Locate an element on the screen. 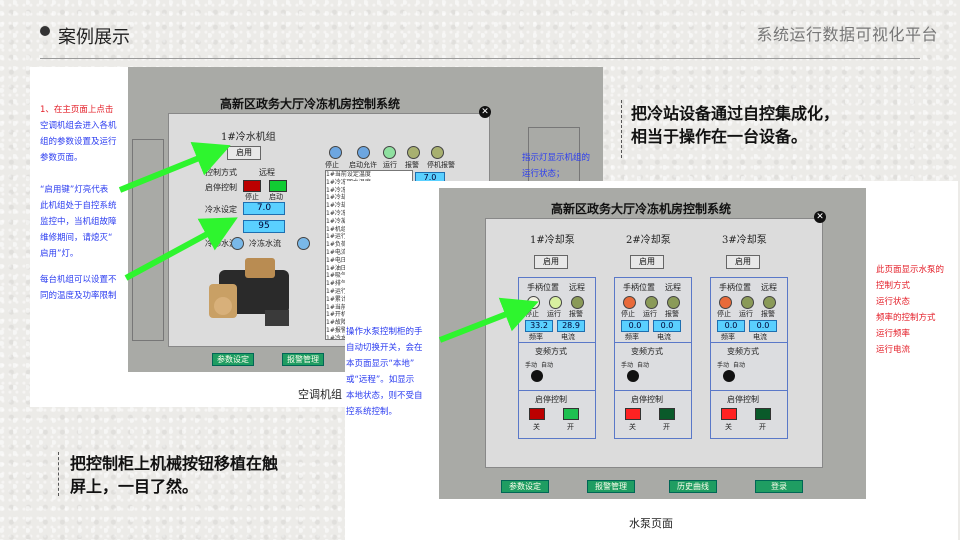 This screenshot has height=540, width=960. arrow-enable is located at coordinates (174, 167).